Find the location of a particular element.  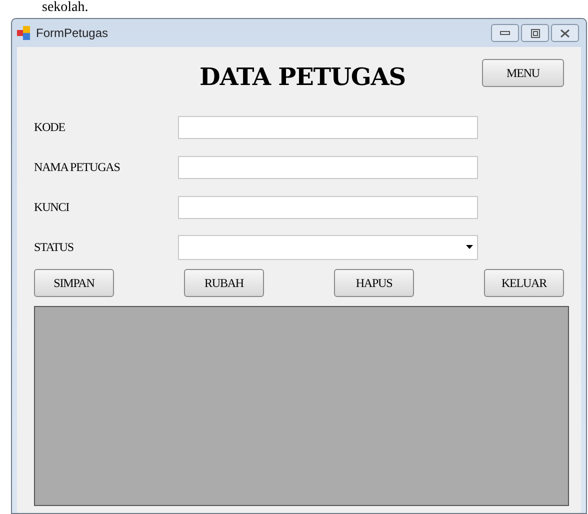

field-label: KUNCI is located at coordinates (52, 207).